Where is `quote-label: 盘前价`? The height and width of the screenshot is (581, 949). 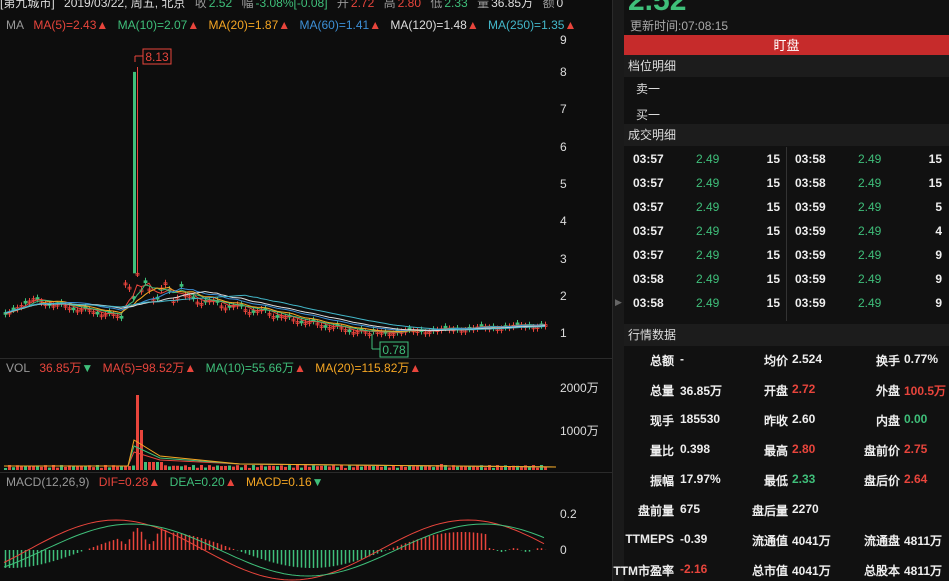
quote-label: 盘前价 is located at coordinates (881, 451).